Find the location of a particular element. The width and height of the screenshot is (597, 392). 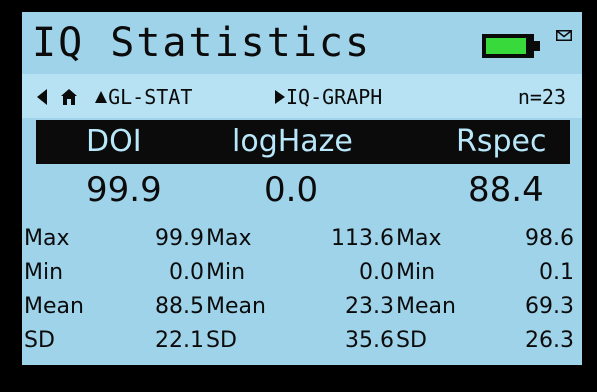

battery-level-fill is located at coordinates (506, 46).